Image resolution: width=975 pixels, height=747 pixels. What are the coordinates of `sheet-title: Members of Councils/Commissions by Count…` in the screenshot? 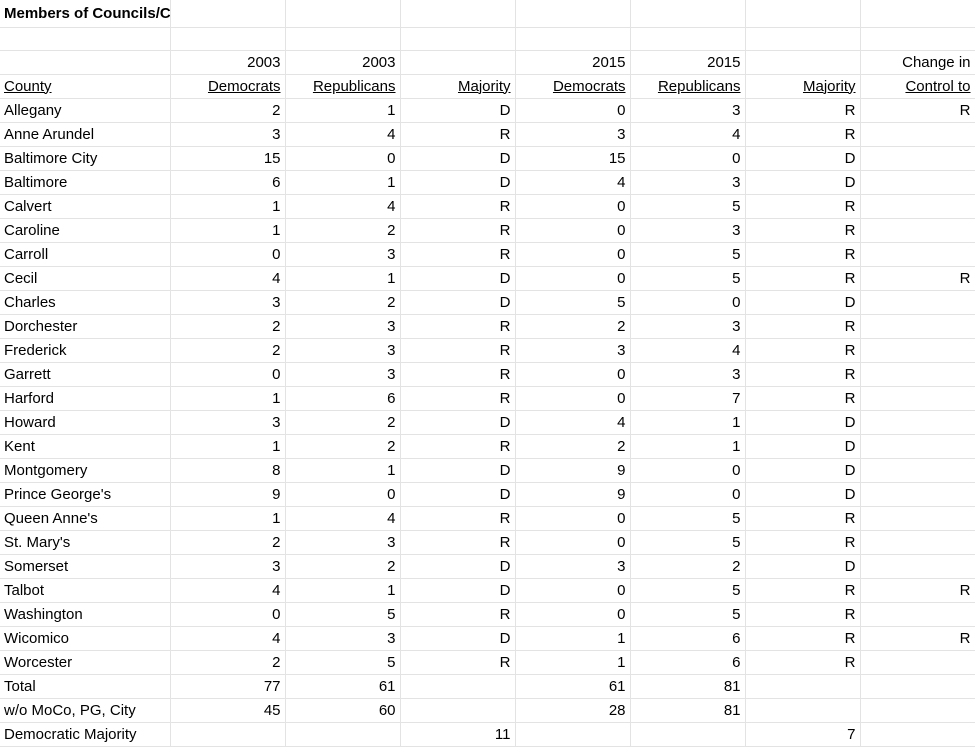 It's located at (85, 14).